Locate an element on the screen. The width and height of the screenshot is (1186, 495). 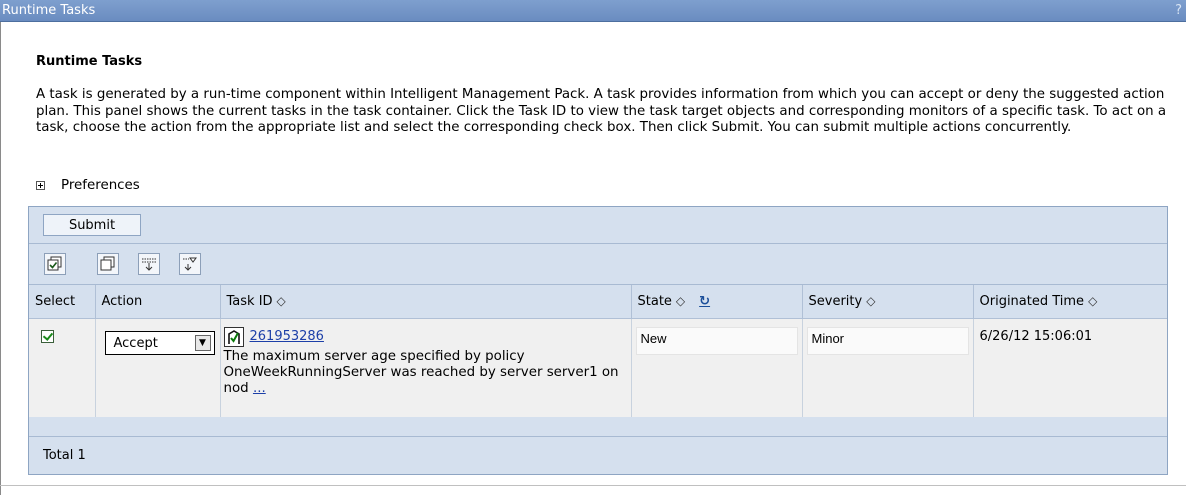
originated-cell: 6/26/12 15:06:01 is located at coordinates (1070, 367).